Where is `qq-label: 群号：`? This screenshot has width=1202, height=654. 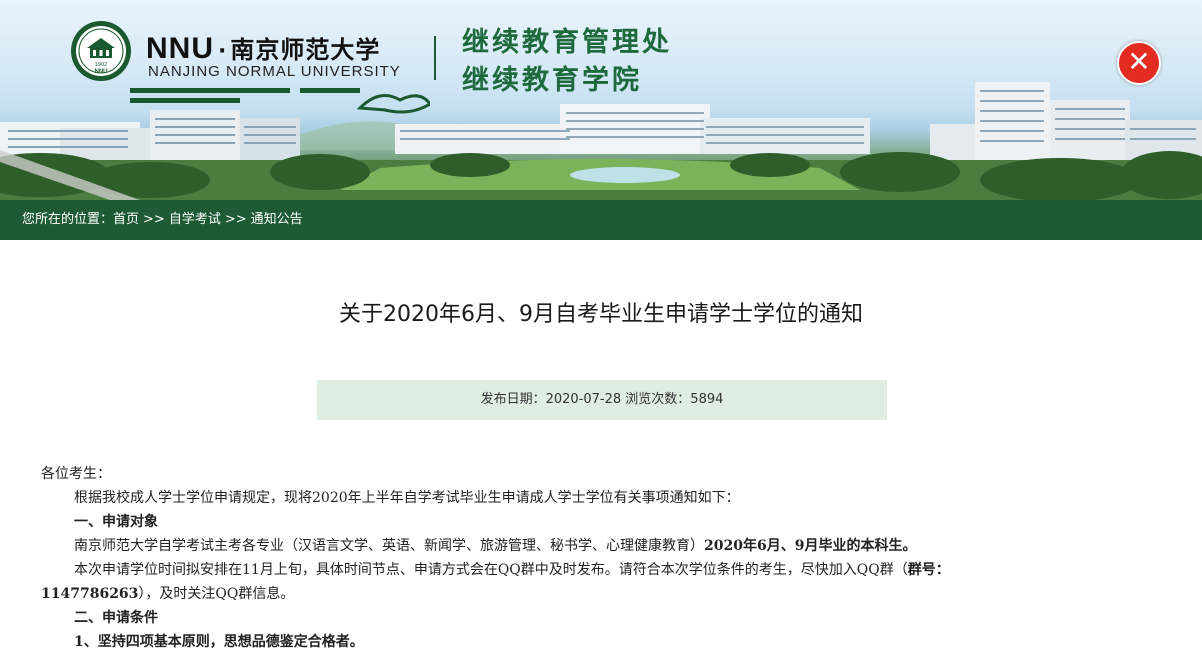
qq-label: 群号： is located at coordinates (928, 570).